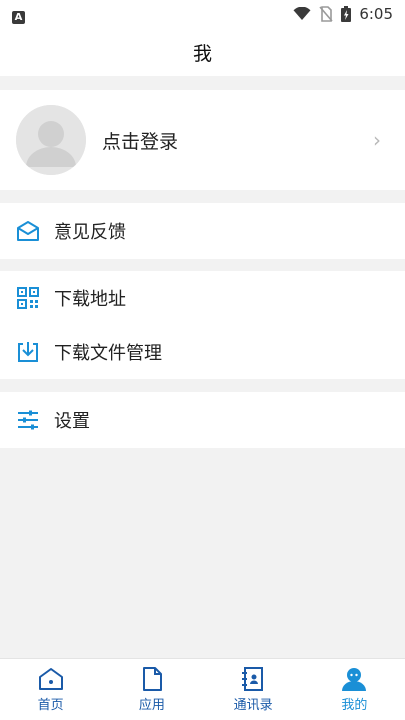 The height and width of the screenshot is (720, 405). I want to click on no-sim-icon, so click(326, 14).